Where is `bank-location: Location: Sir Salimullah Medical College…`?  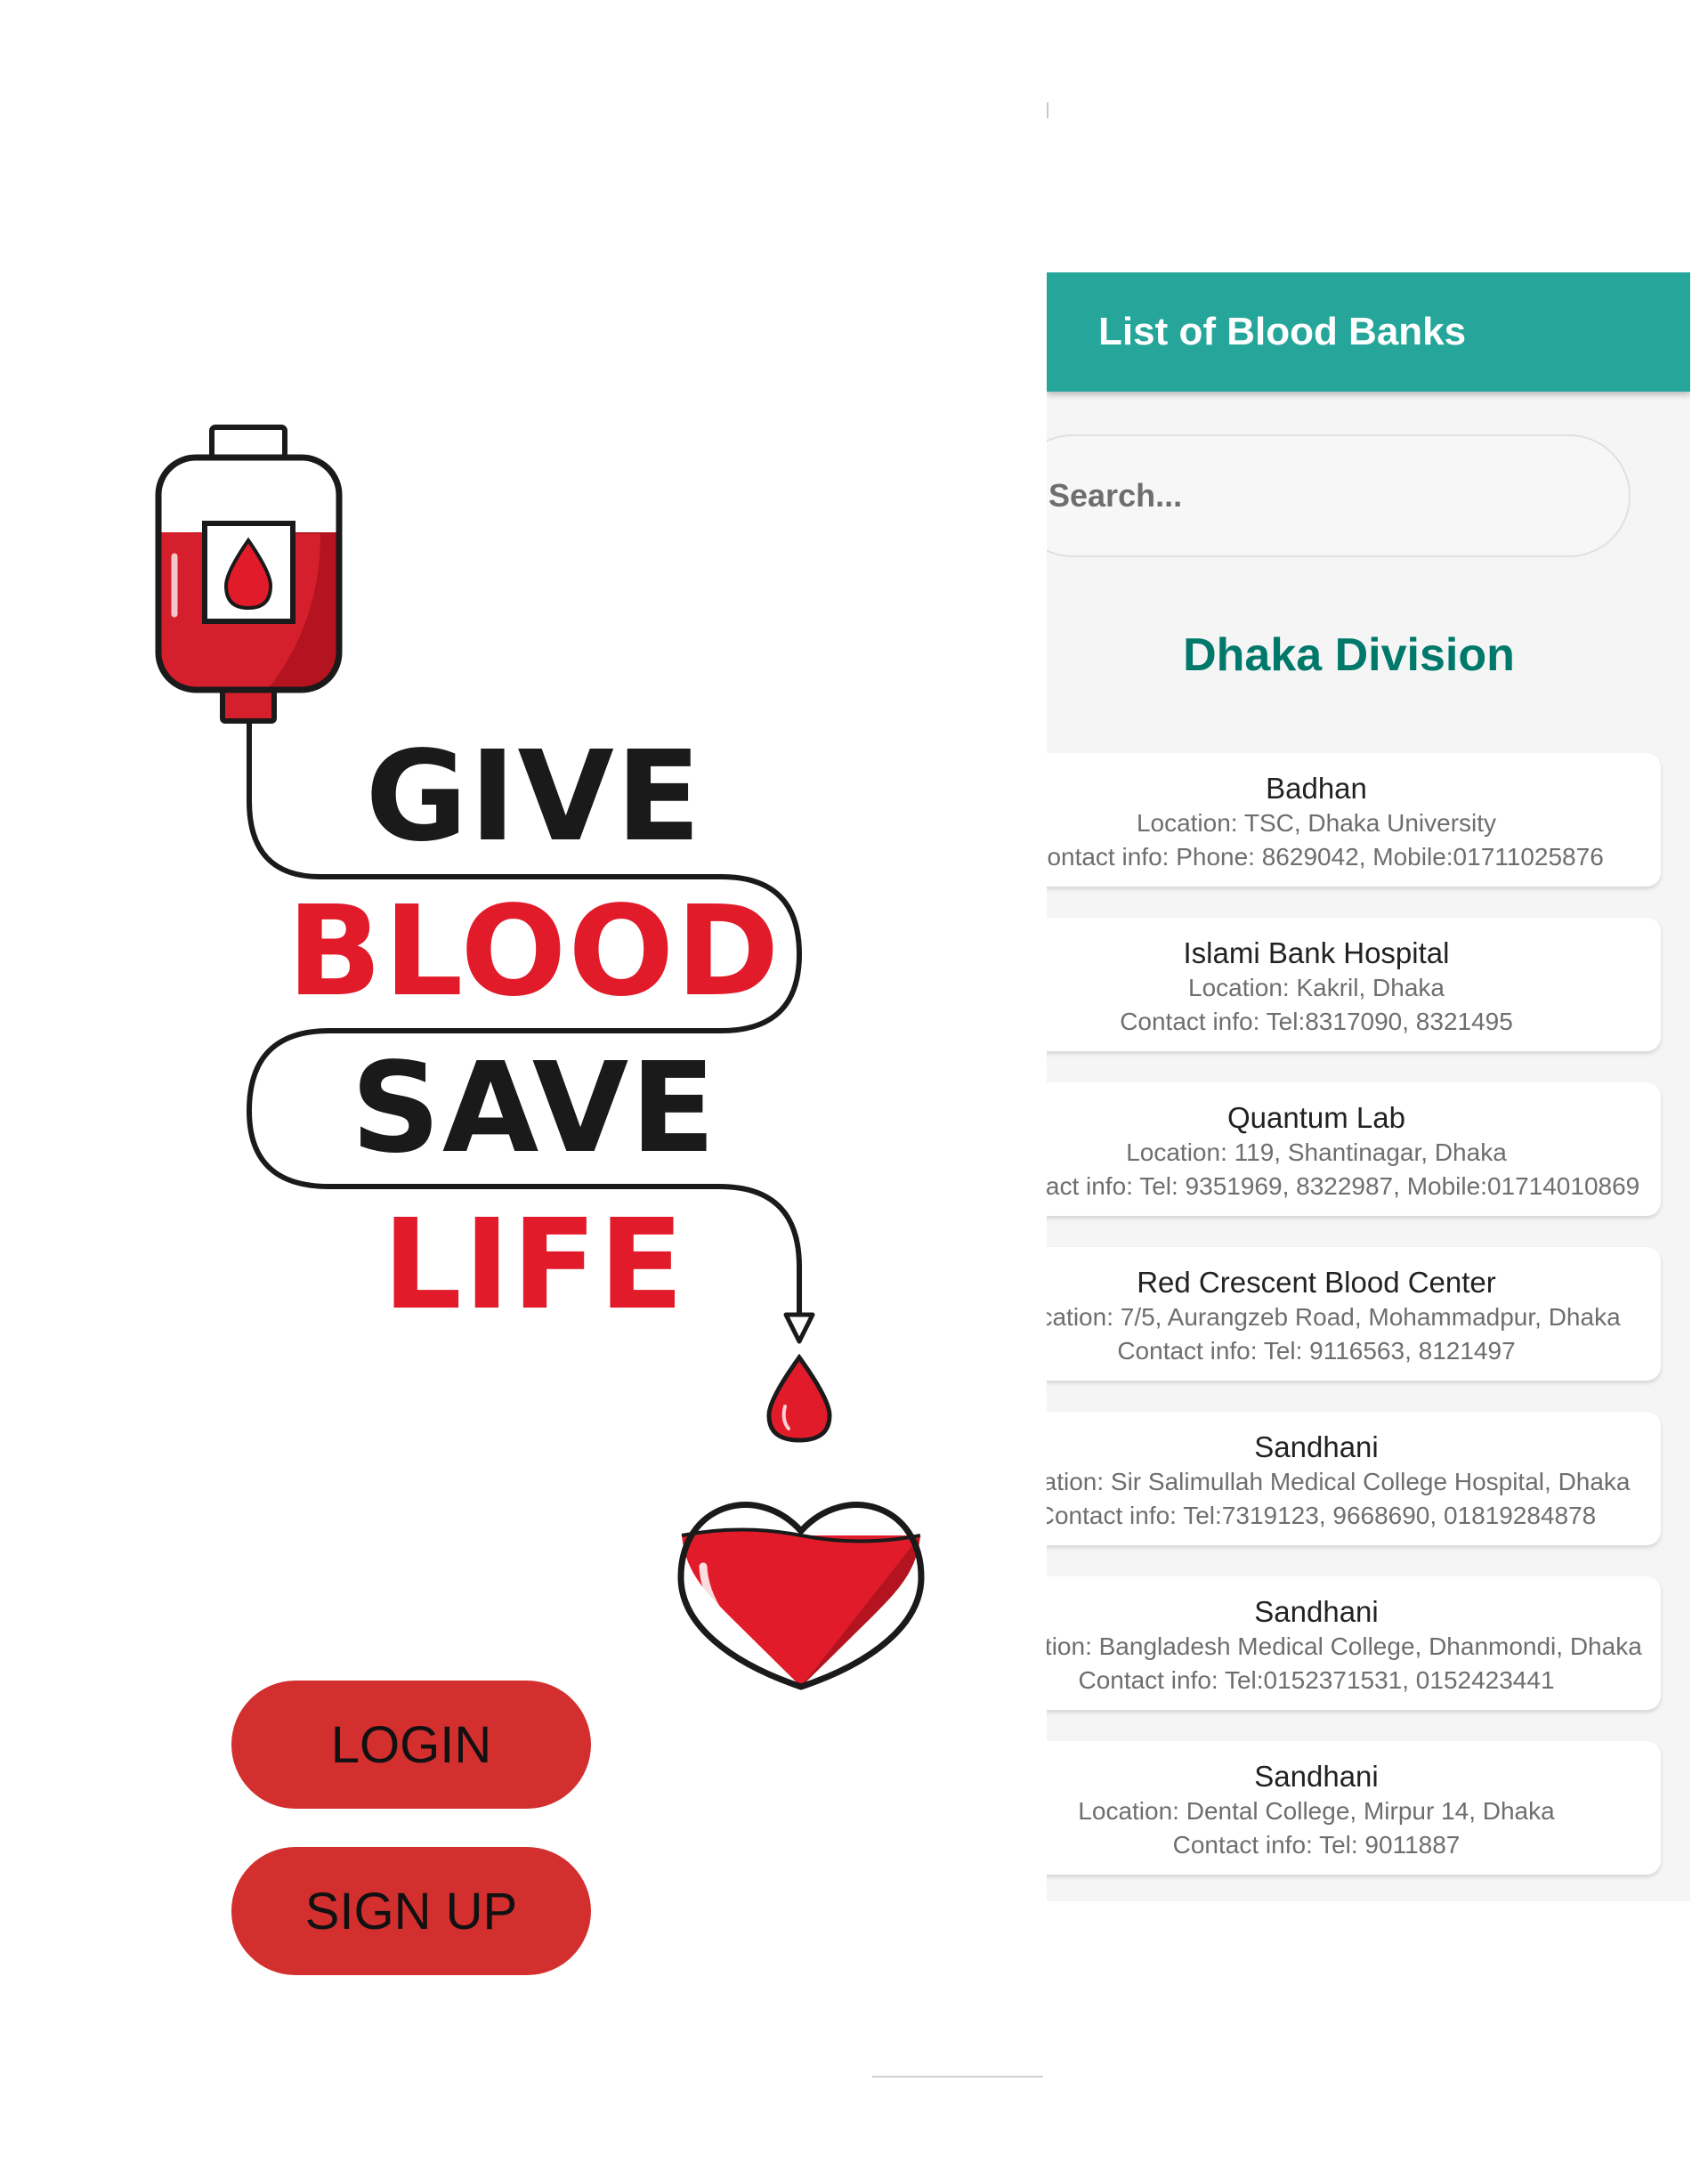
bank-location: Location: Sir Salimullah Medical College… is located at coordinates (1339, 1481).